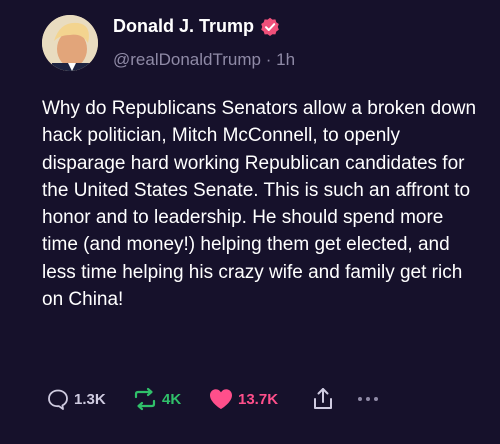  I want to click on author-handle: @realDonaldTrump, so click(187, 59).